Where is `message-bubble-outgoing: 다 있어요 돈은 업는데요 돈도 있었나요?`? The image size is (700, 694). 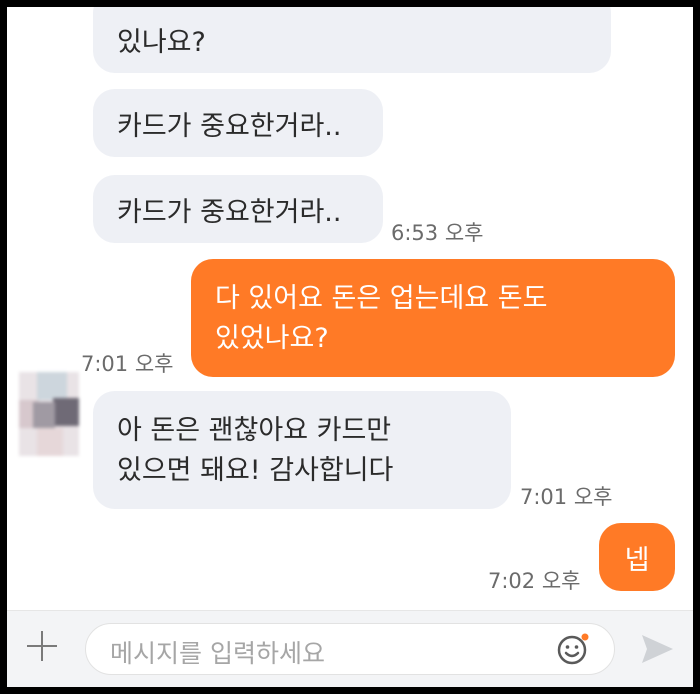
message-bubble-outgoing: 다 있어요 돈은 업는데요 돈도 있었나요? is located at coordinates (433, 318).